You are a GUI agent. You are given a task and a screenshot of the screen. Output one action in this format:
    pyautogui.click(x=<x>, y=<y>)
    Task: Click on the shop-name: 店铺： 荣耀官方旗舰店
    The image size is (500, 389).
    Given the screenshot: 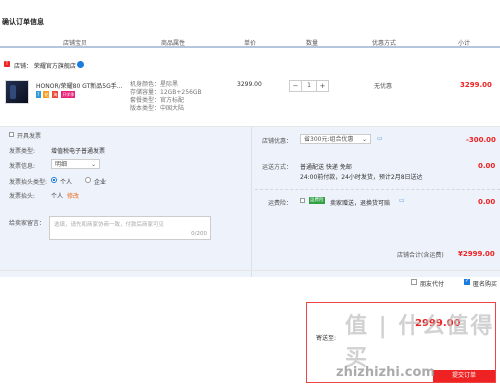 What is the action you would take?
    pyautogui.click(x=45, y=65)
    